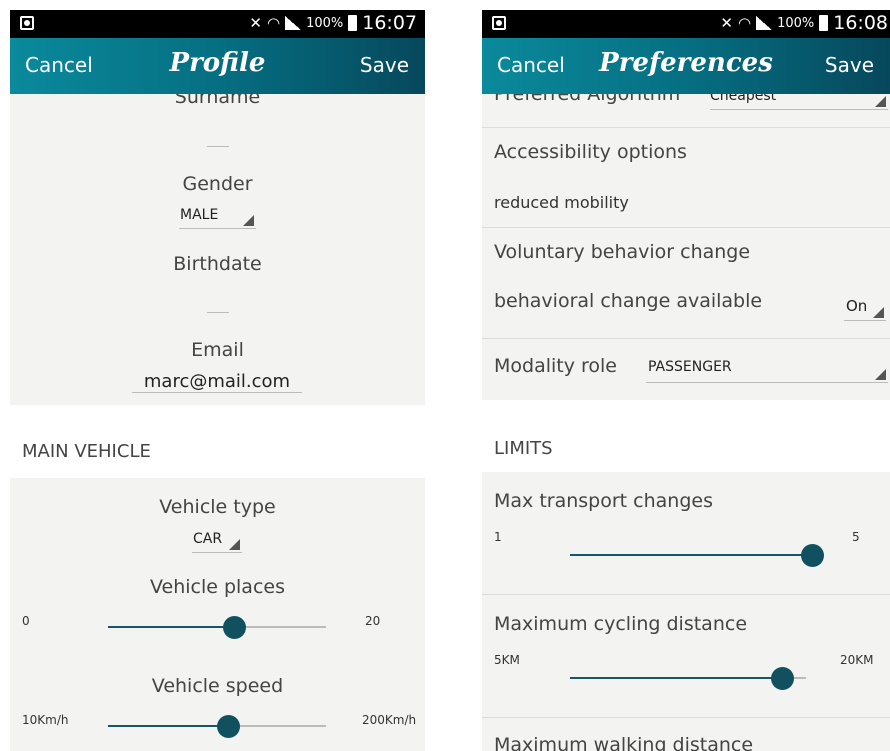 This screenshot has height=751, width=890. I want to click on places-min: 0, so click(26, 621).